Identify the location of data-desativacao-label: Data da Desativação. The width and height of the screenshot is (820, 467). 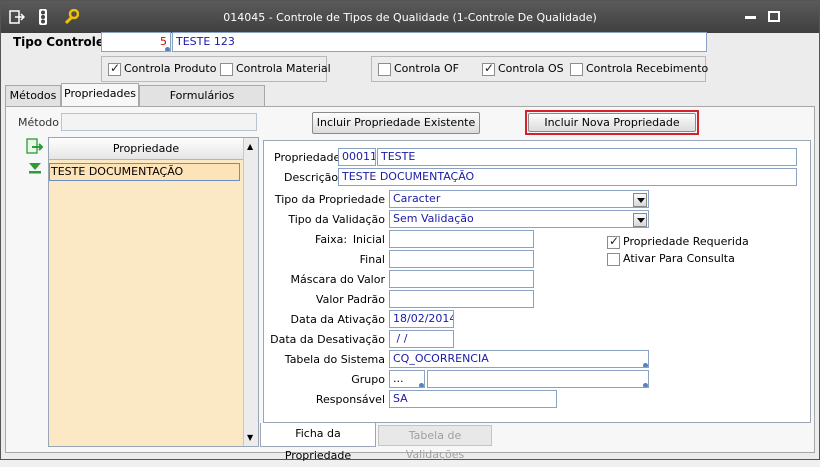
(327, 339).